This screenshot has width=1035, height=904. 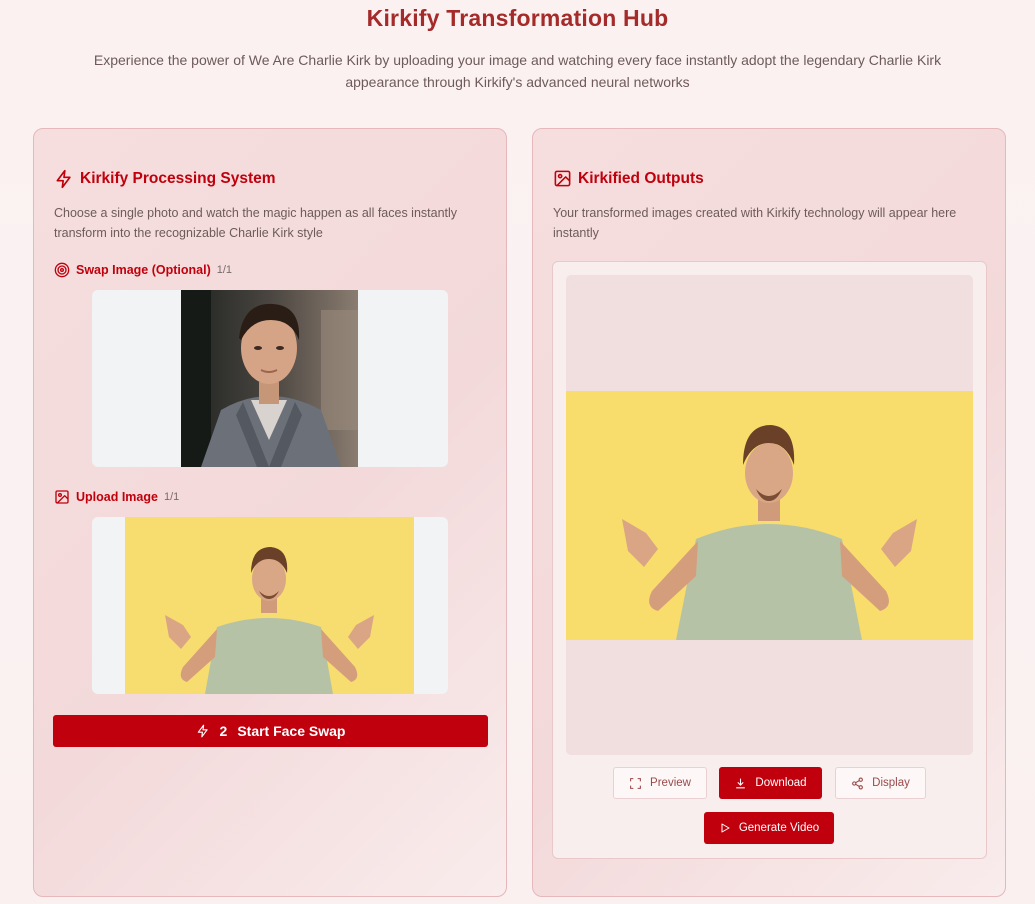 I want to click on generate-video-button: Generate Video, so click(x=769, y=828).